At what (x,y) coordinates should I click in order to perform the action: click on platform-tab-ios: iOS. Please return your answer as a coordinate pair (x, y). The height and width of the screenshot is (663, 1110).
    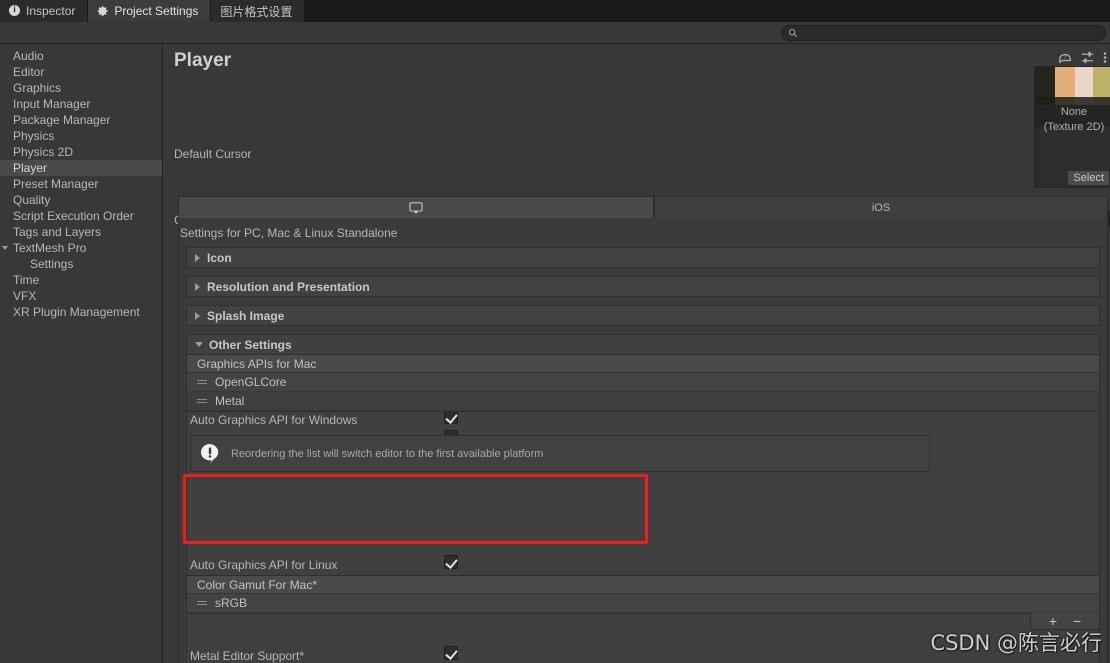
    Looking at the image, I should click on (881, 207).